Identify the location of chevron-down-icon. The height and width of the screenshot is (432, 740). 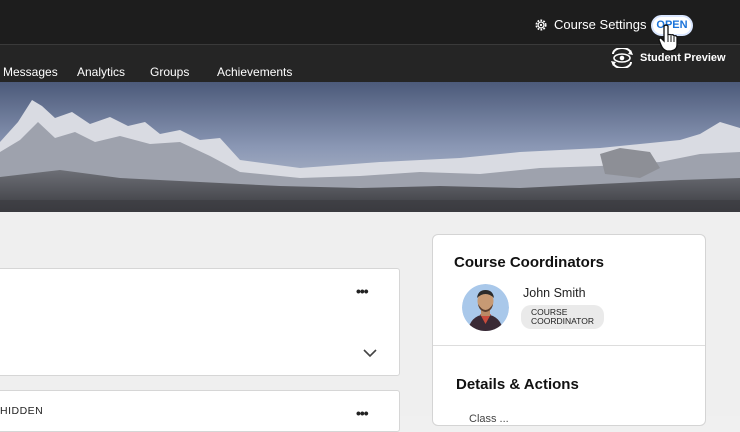
(370, 353).